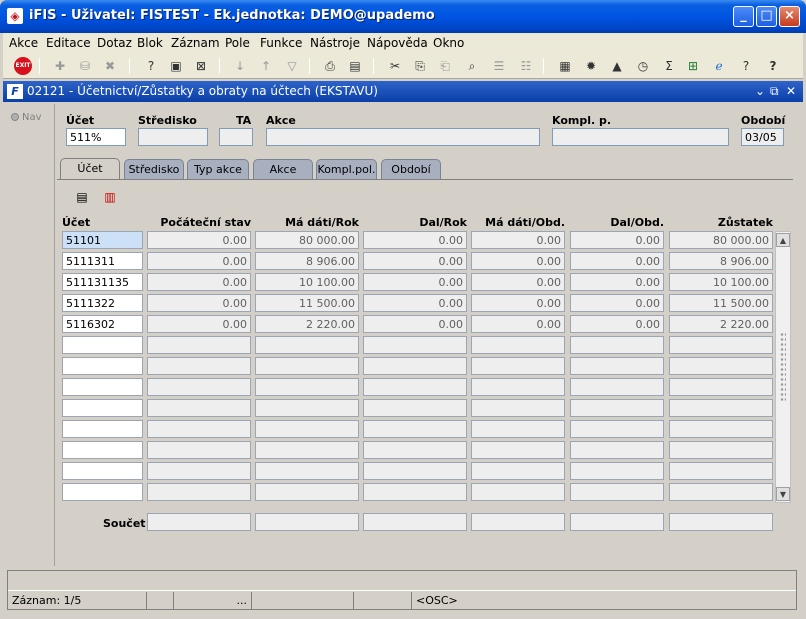  Describe the element at coordinates (110, 66) in the screenshot. I see `clear-icon: ✖` at that location.